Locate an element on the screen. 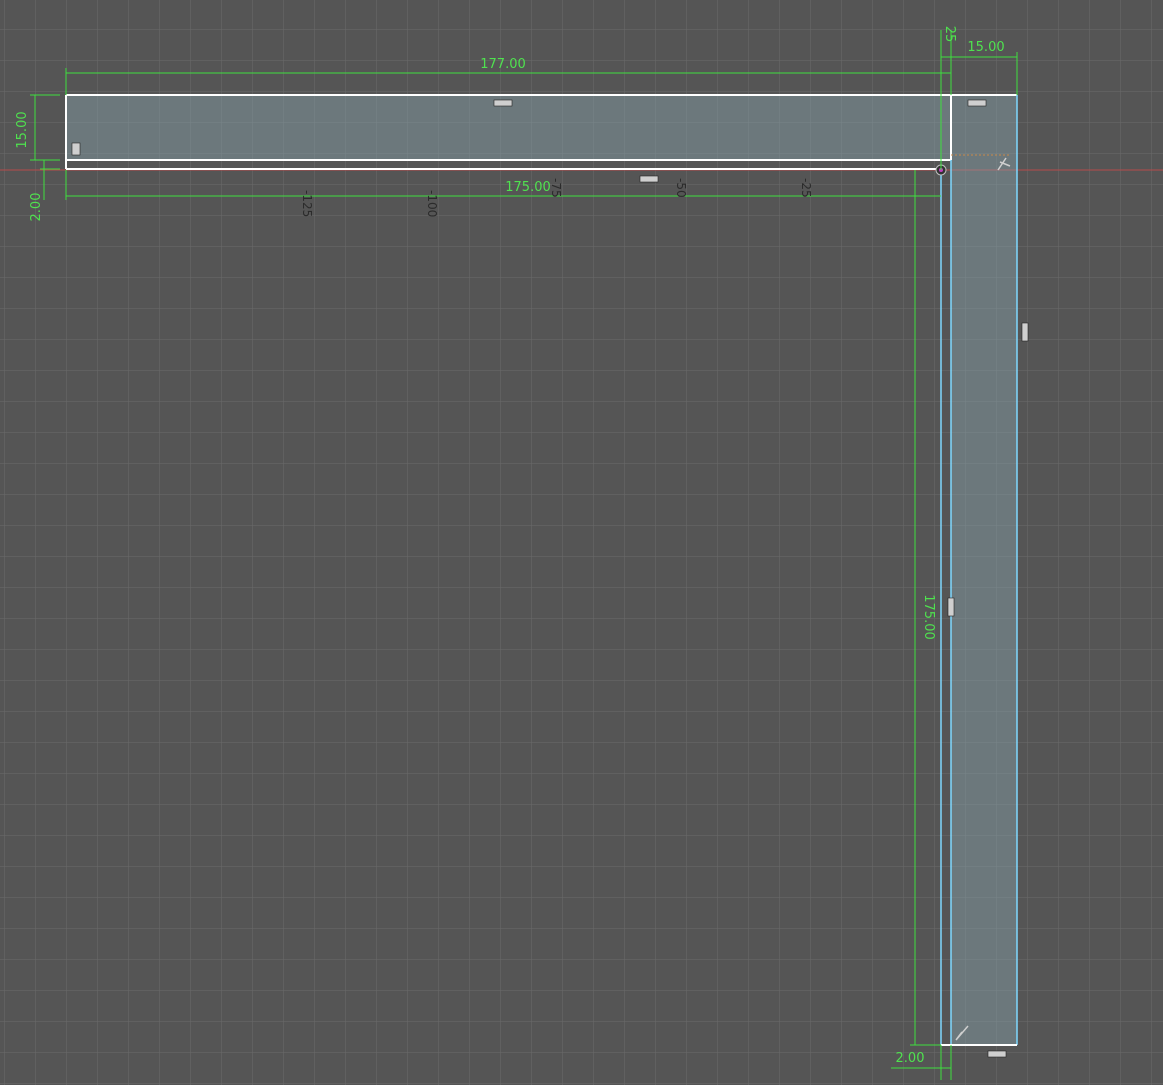 The height and width of the screenshot is (1085, 1163). dimension-25: 25 is located at coordinates (949, 34).